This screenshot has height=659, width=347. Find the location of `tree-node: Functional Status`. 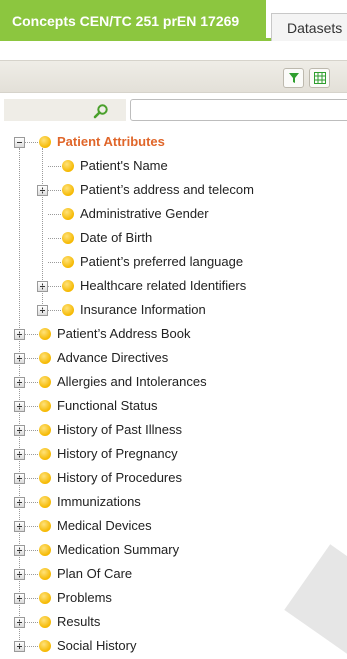

tree-node: Functional Status is located at coordinates (107, 406).